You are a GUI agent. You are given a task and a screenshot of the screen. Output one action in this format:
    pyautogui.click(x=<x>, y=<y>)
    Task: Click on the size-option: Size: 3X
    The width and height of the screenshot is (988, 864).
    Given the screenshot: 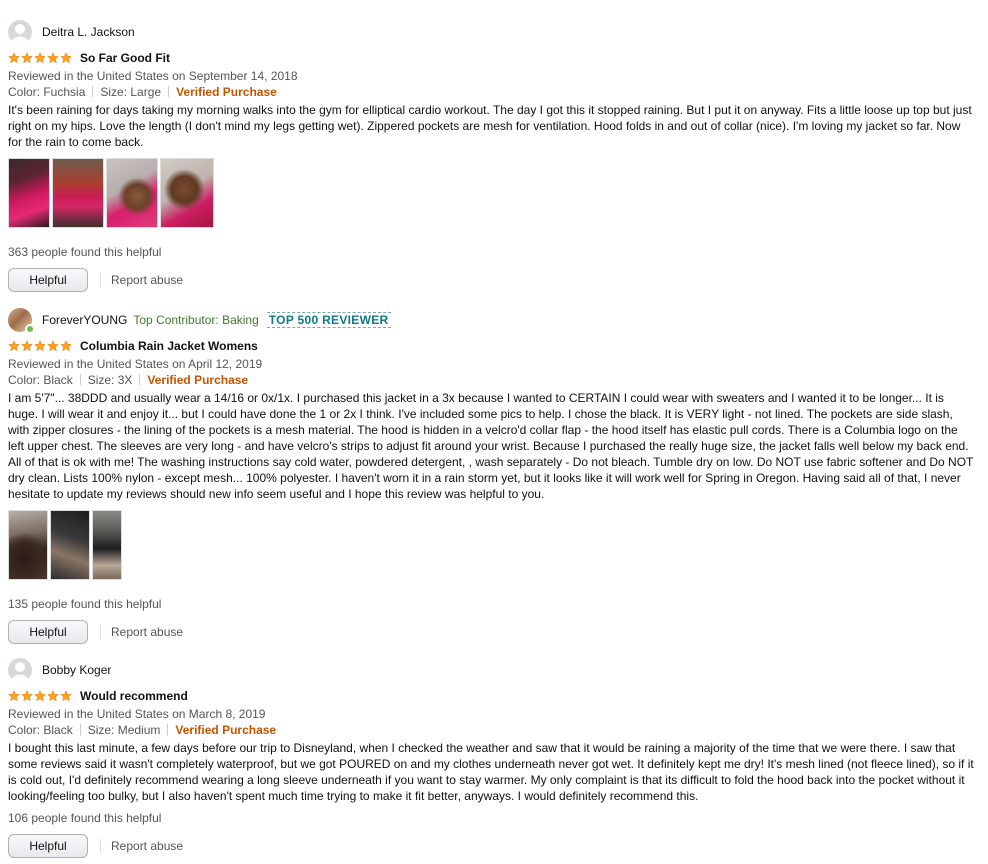 What is the action you would take?
    pyautogui.click(x=110, y=380)
    